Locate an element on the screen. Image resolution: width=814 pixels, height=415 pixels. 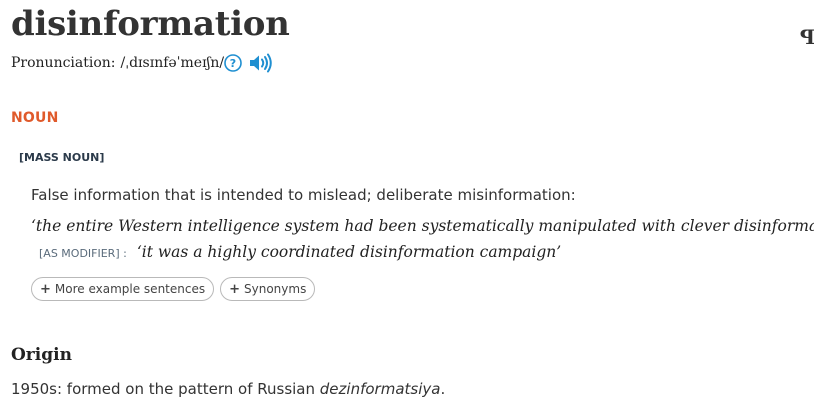
grammar-label: [MASS NOUN] is located at coordinates (62, 157).